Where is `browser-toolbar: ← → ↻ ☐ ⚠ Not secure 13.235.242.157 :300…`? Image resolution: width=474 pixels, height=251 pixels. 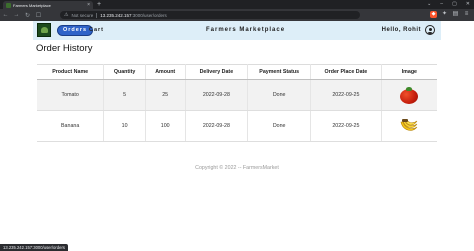
browser-toolbar: ← → ↻ ☐ ⚠ Not secure 13.235.242.157 :300… is located at coordinates (237, 15).